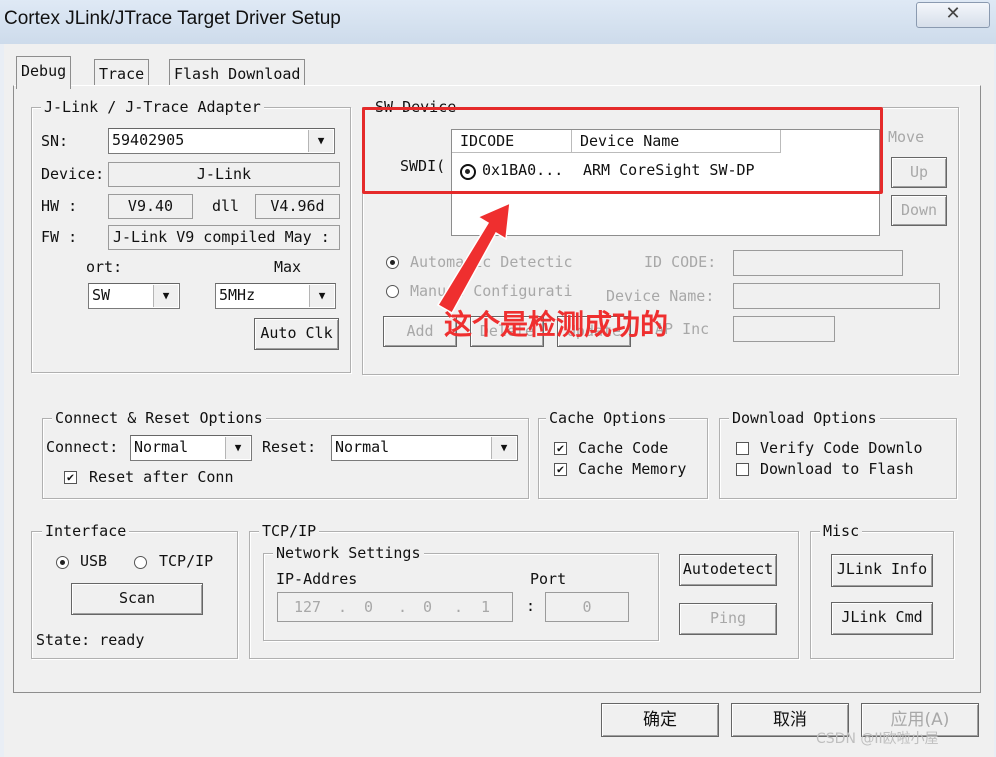 The height and width of the screenshot is (757, 996). Describe the element at coordinates (742, 448) in the screenshot. I see `verify-code-checkbox` at that location.